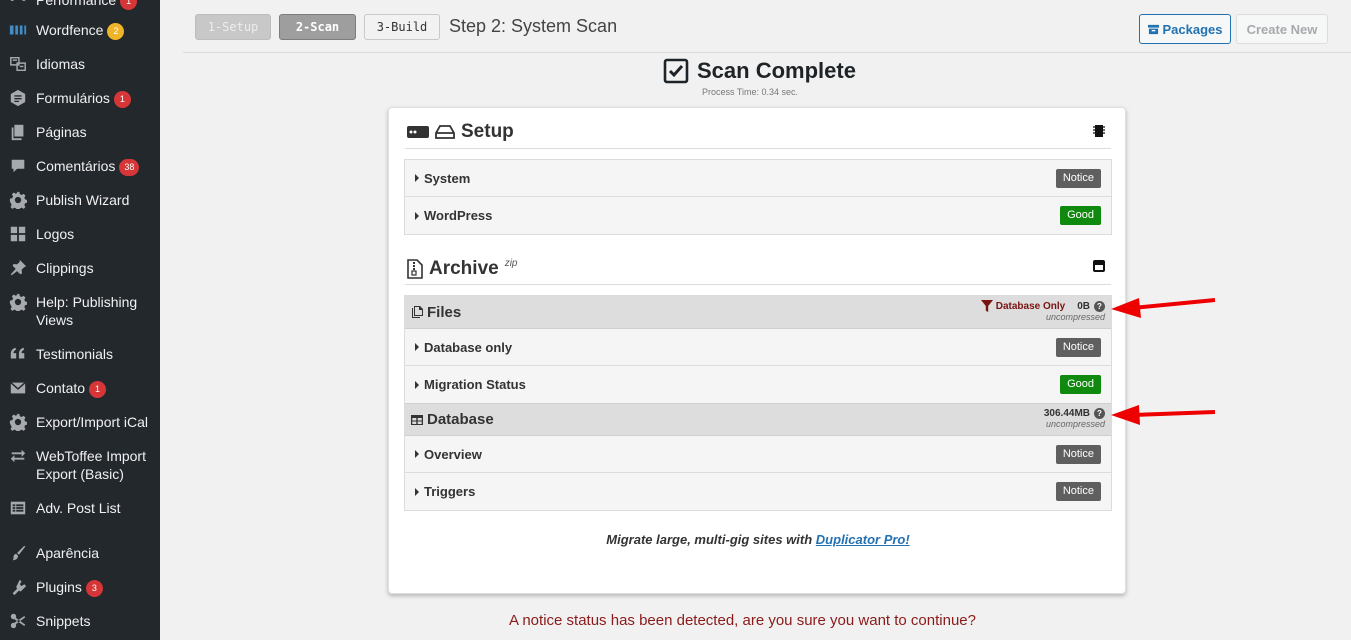 The width and height of the screenshot is (1351, 640). I want to click on sidebar-item-help-publishing-views: Help: Publishing Views, so click(80, 311).